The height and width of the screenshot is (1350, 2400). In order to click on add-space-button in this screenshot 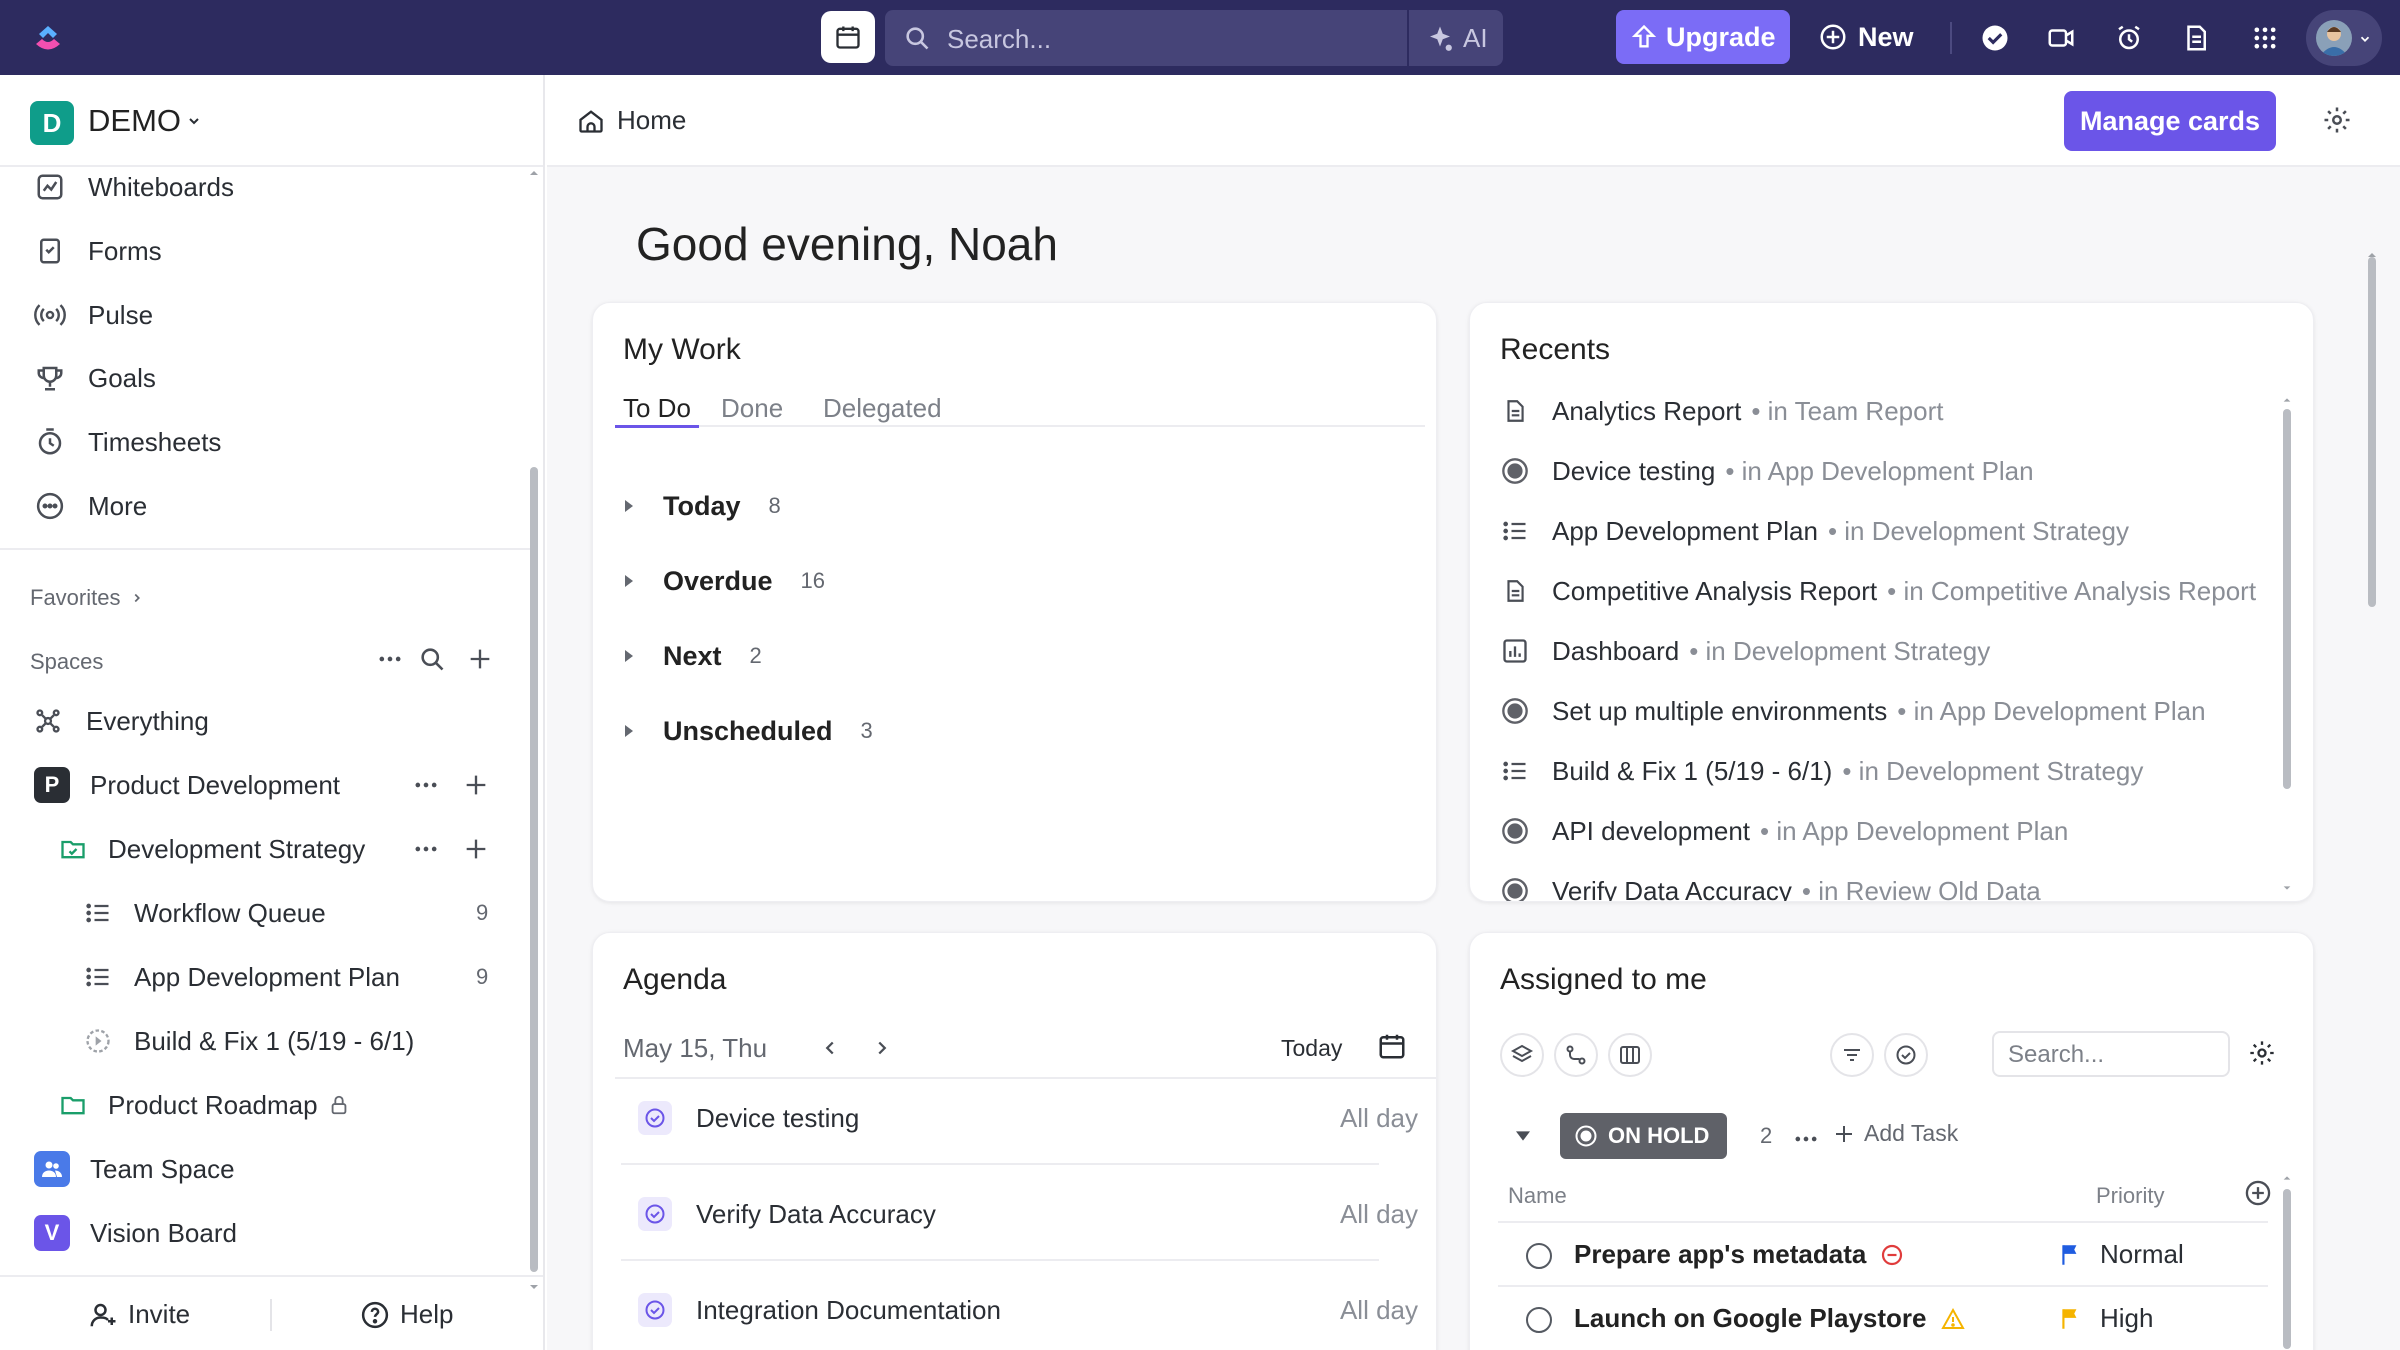, I will do `click(480, 659)`.